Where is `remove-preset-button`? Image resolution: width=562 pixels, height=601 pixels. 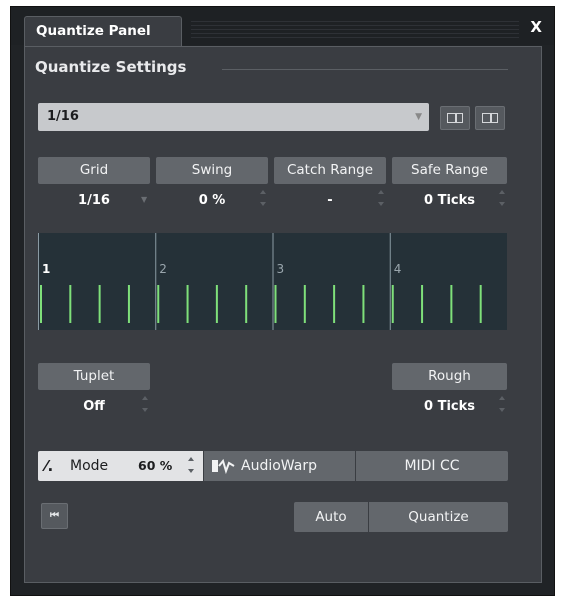
remove-preset-button is located at coordinates (490, 118).